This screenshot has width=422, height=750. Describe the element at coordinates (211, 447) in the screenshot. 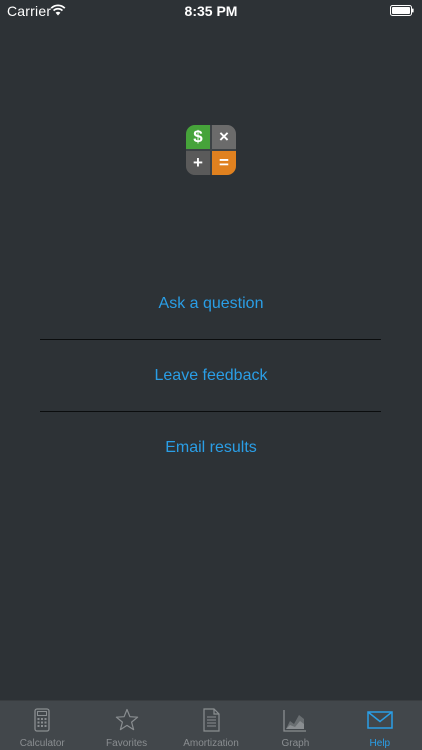

I see `email-results-link: Email results` at that location.